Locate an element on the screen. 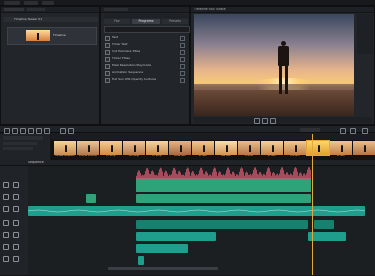 The image size is (375, 276). effect-item: Timer Text is located at coordinates (145, 45).